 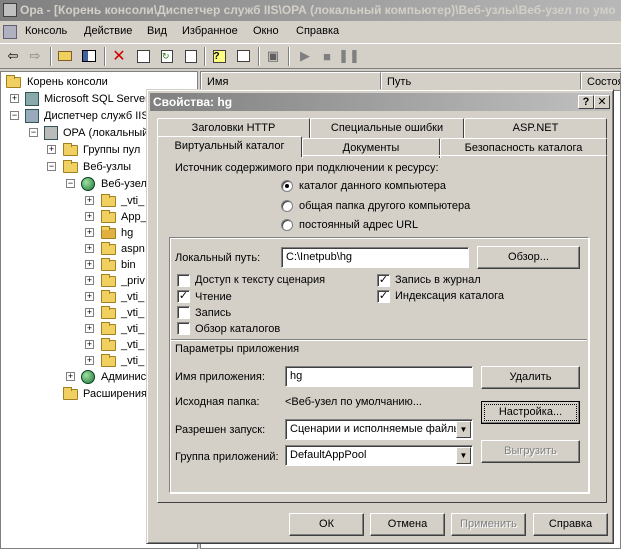 I want to click on checkbox-log-visits: ✓, so click(x=383, y=280).